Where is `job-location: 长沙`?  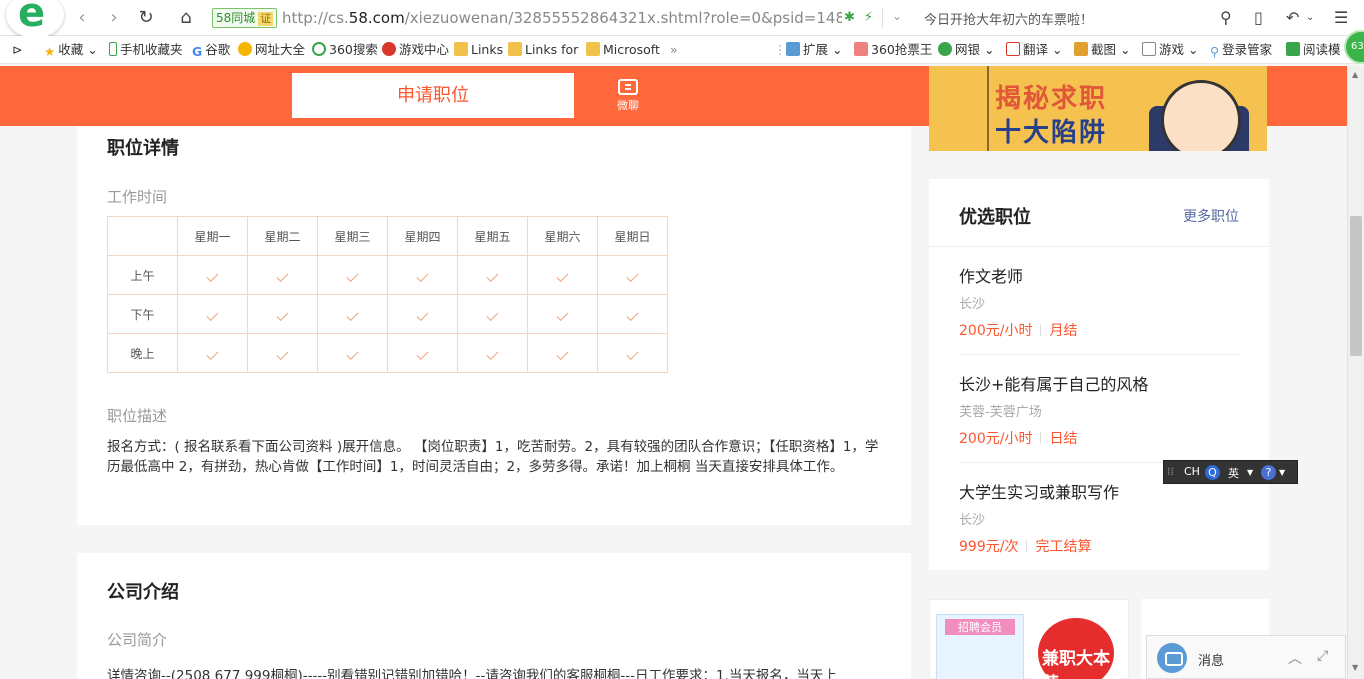
job-location: 长沙 is located at coordinates (972, 304).